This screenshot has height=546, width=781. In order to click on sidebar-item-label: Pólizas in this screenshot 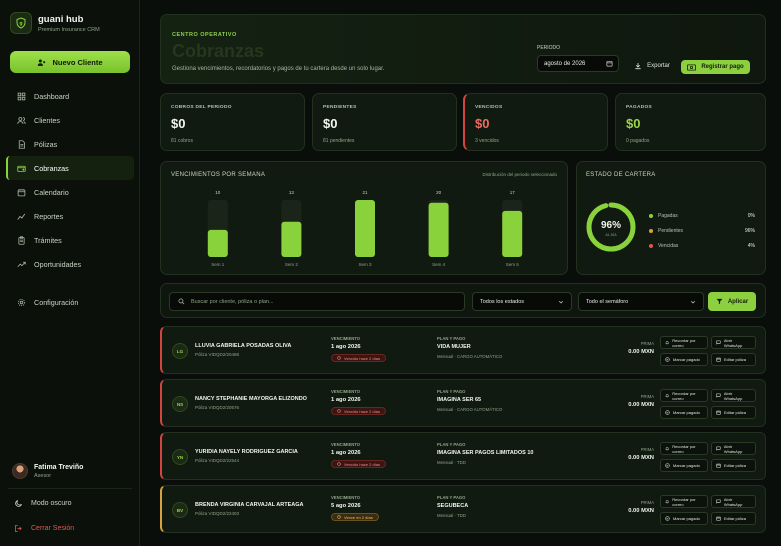, I will do `click(46, 144)`.